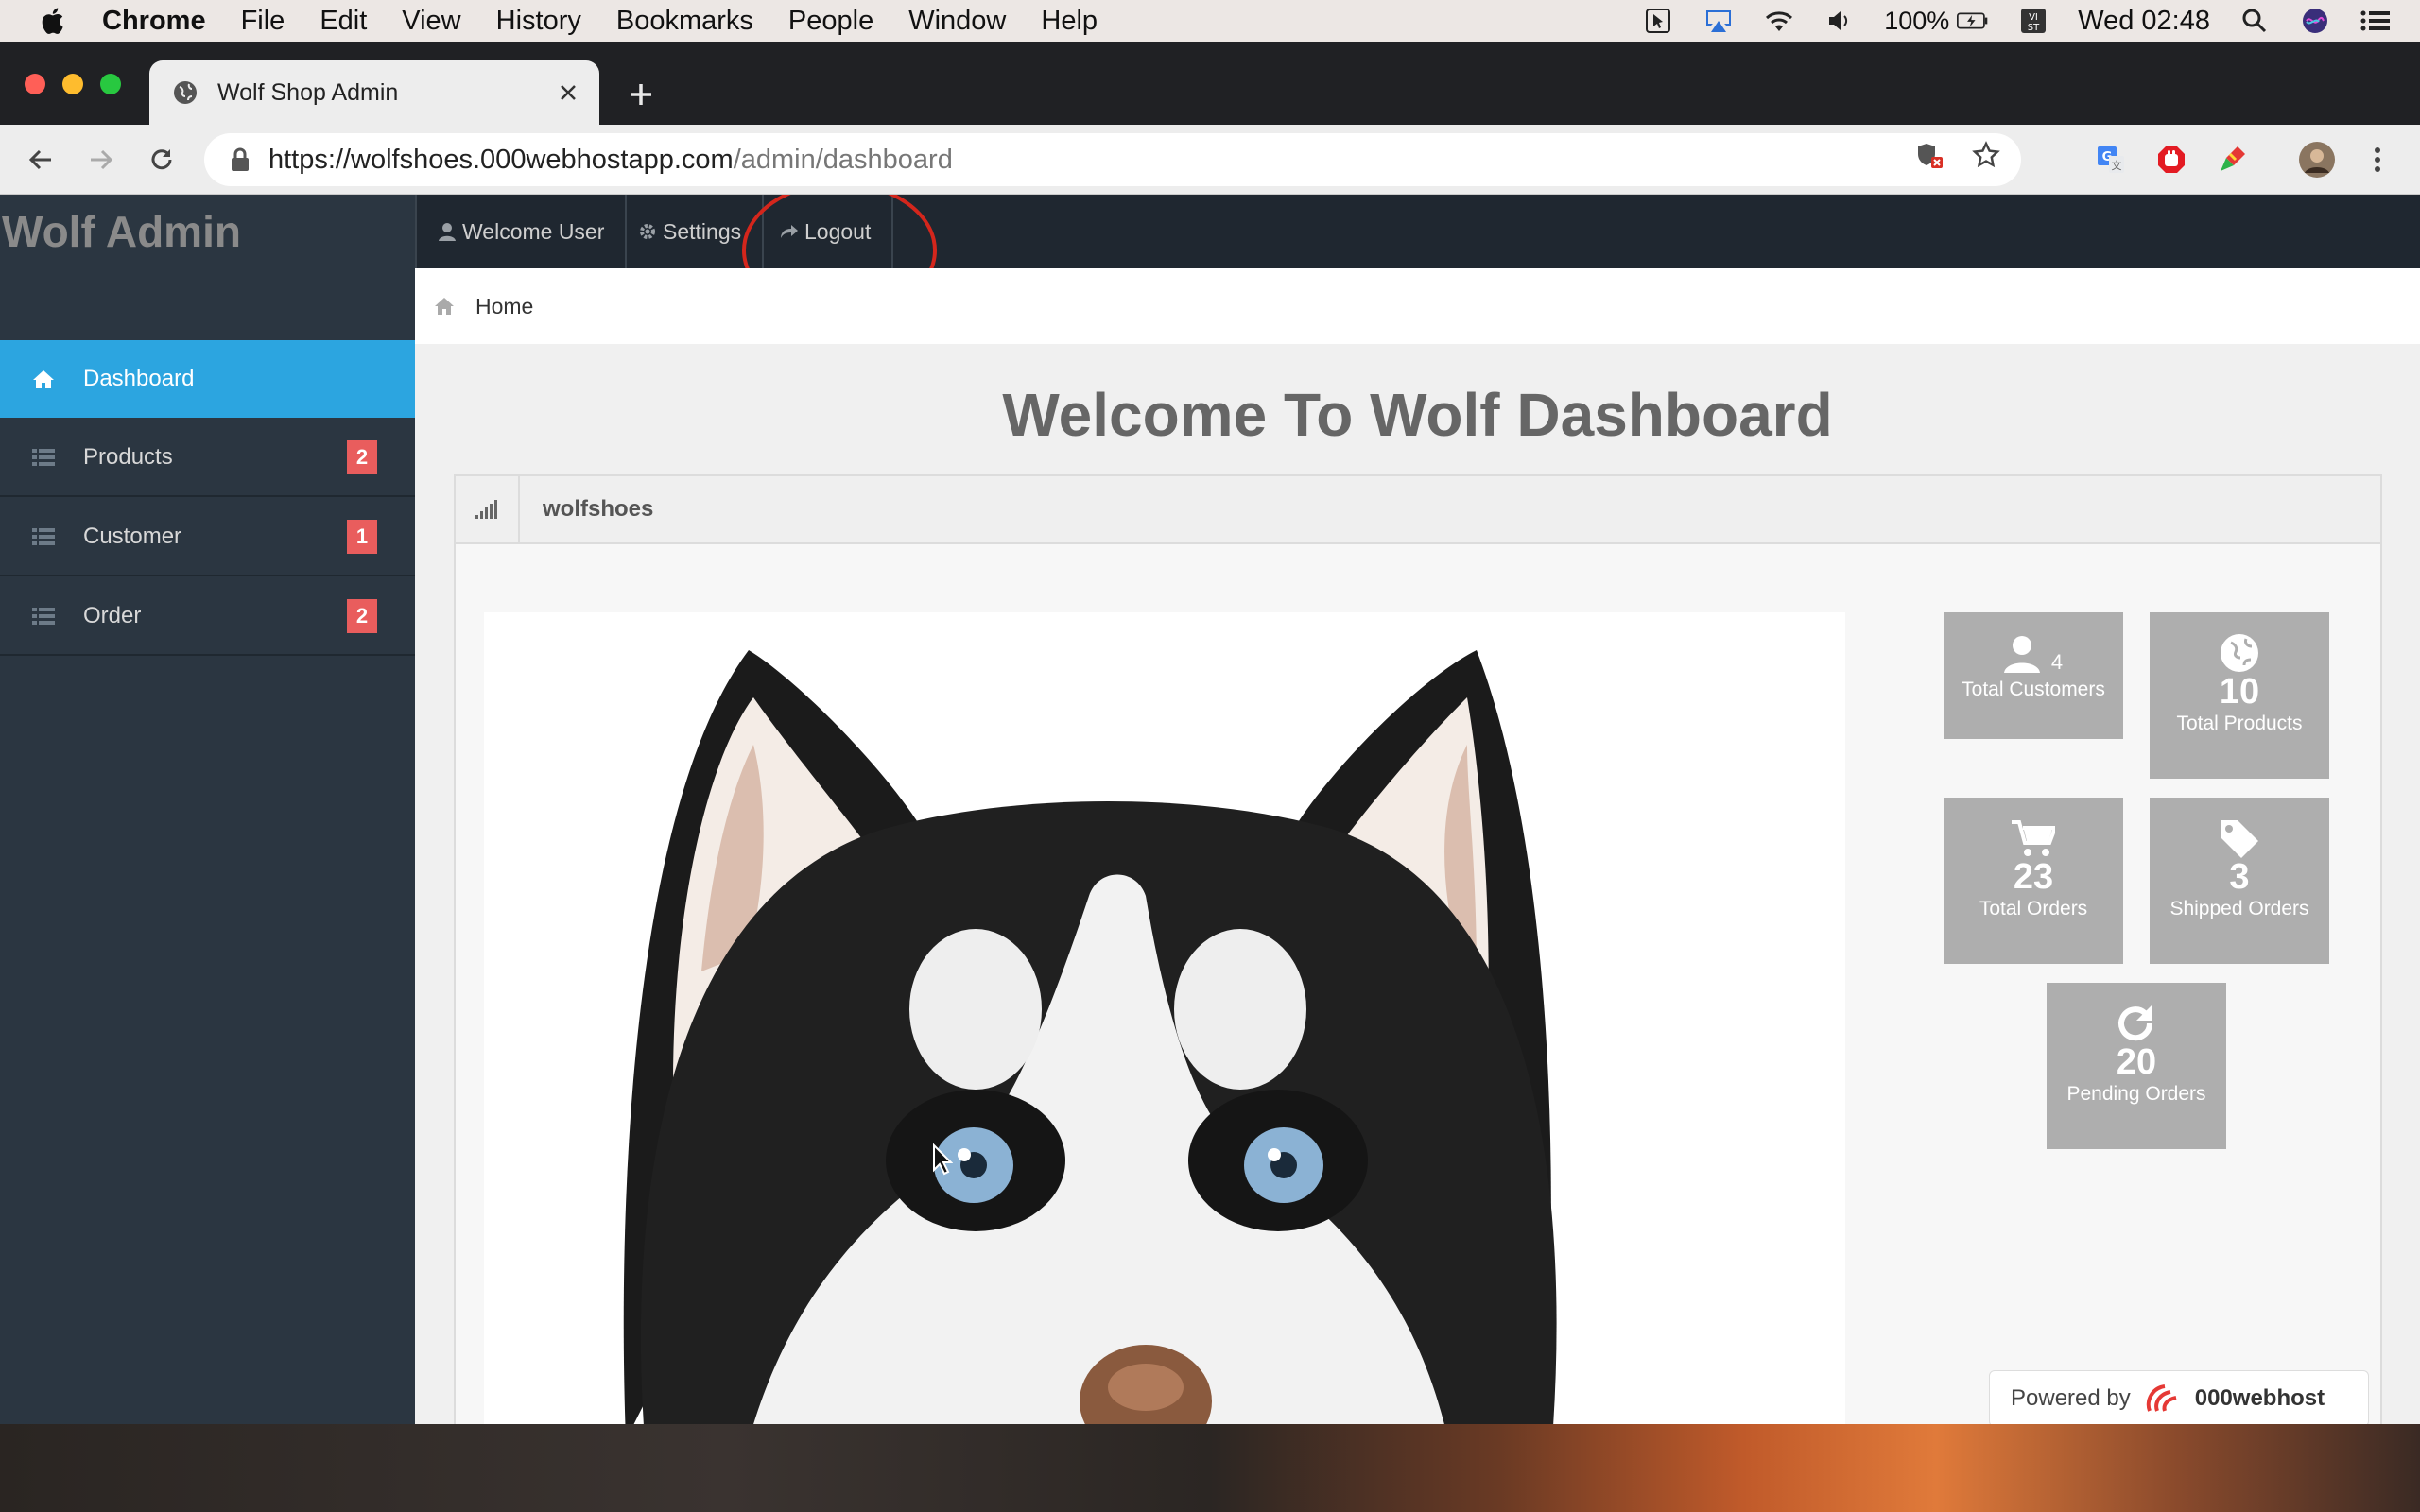 The height and width of the screenshot is (1512, 2420). What do you see at coordinates (207, 379) in the screenshot?
I see `sidebar-item-dashboard: Dashboard` at bounding box center [207, 379].